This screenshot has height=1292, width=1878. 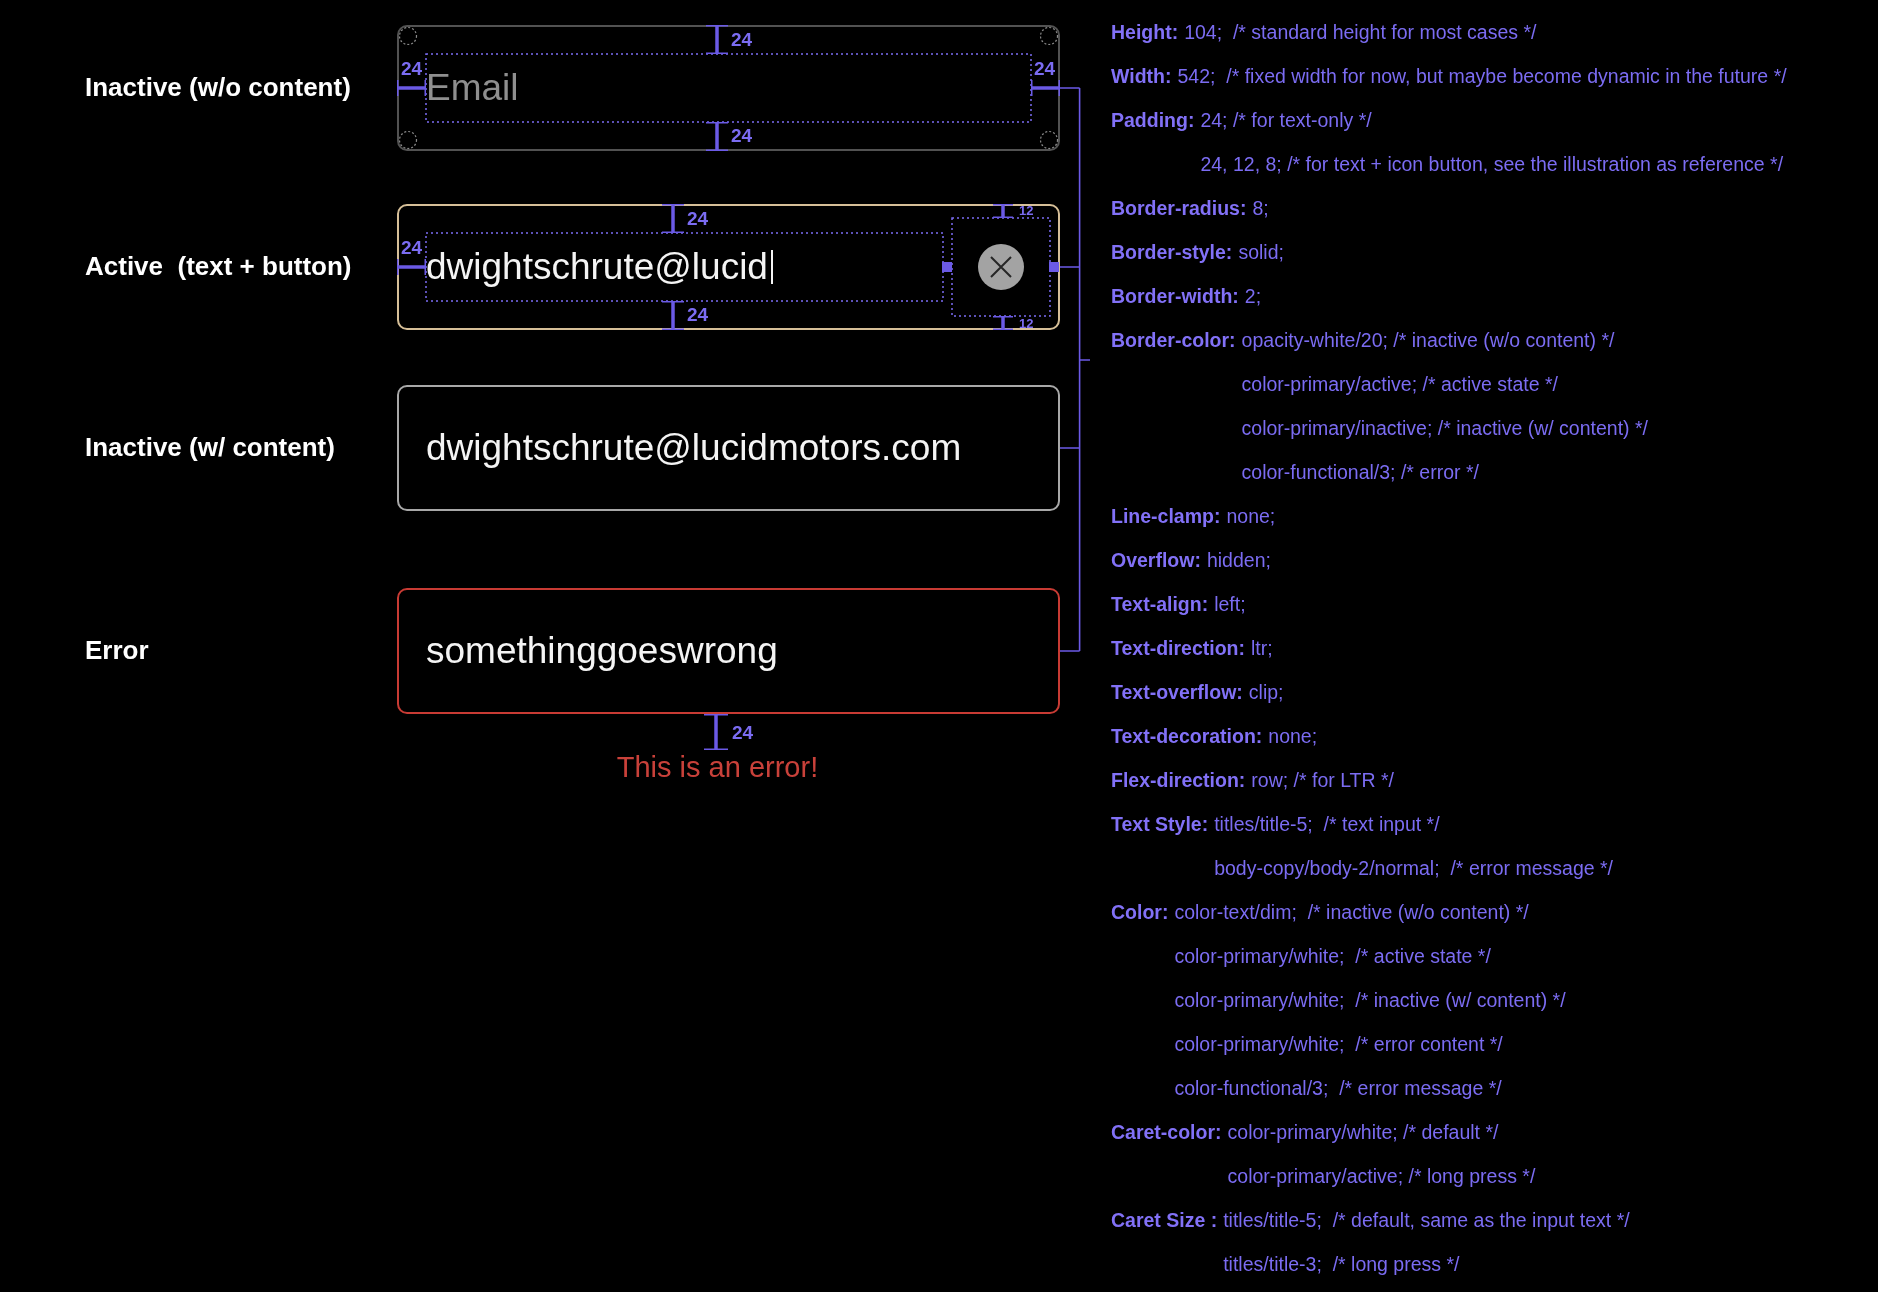 What do you see at coordinates (1327, 824) in the screenshot?
I see `spec-value: titles/title-5; /* text input */` at bounding box center [1327, 824].